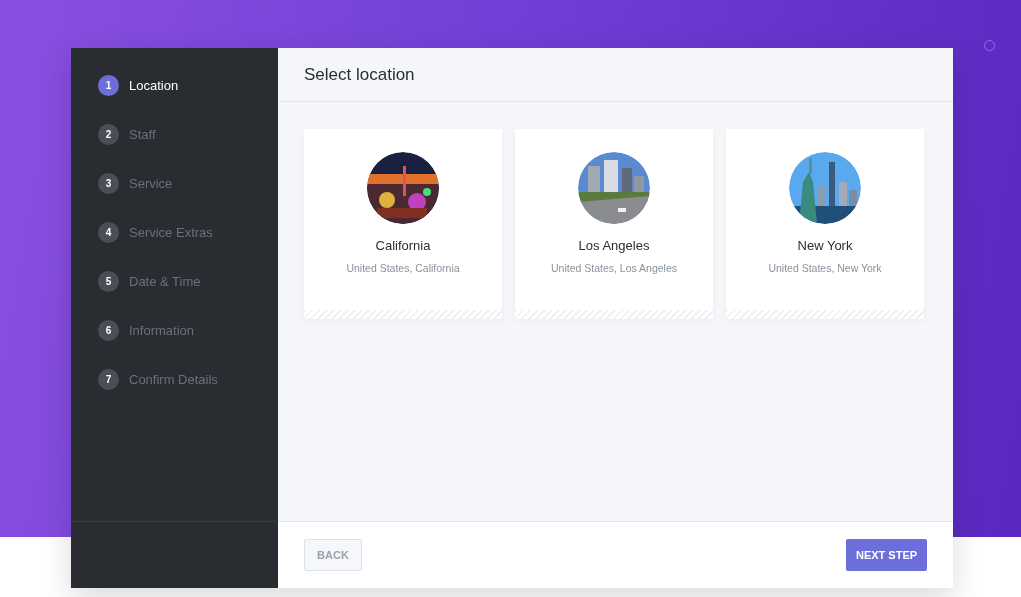 This screenshot has width=1021, height=597. Describe the element at coordinates (886, 555) in the screenshot. I see `next-step-button: NEXT STEP` at that location.